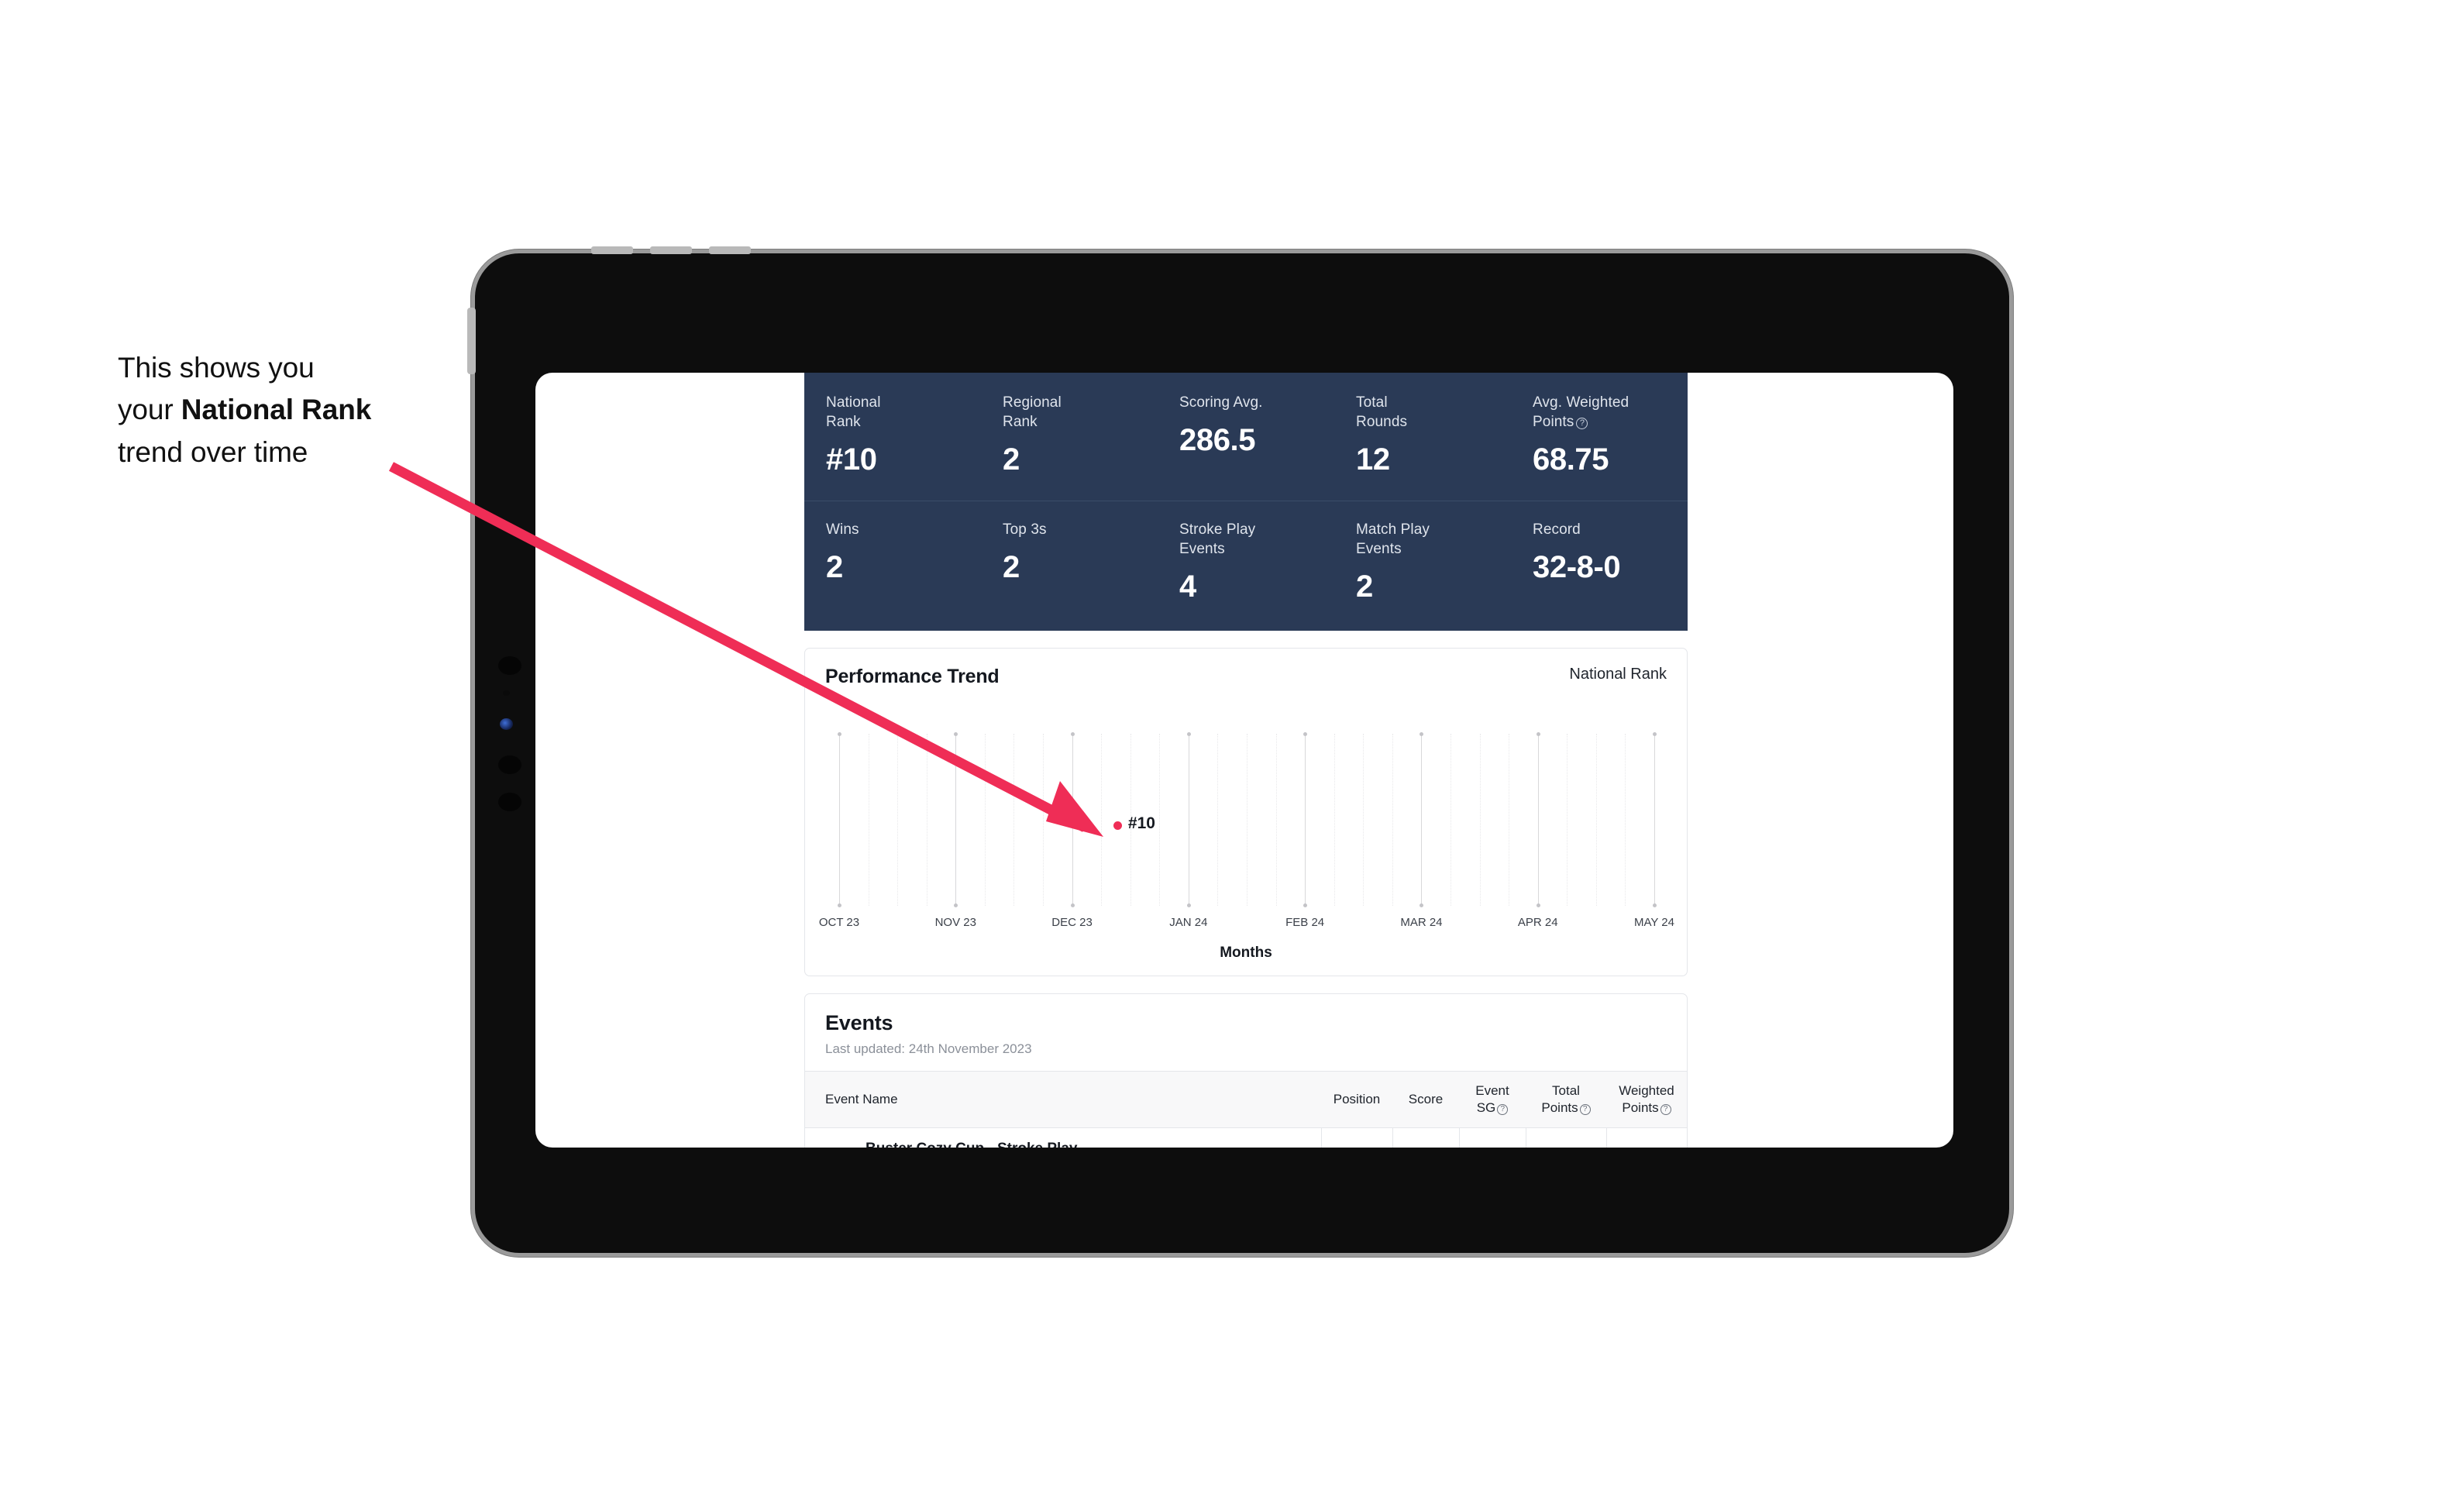  Describe the element at coordinates (506, 693) in the screenshot. I see `microphone-icon` at that location.